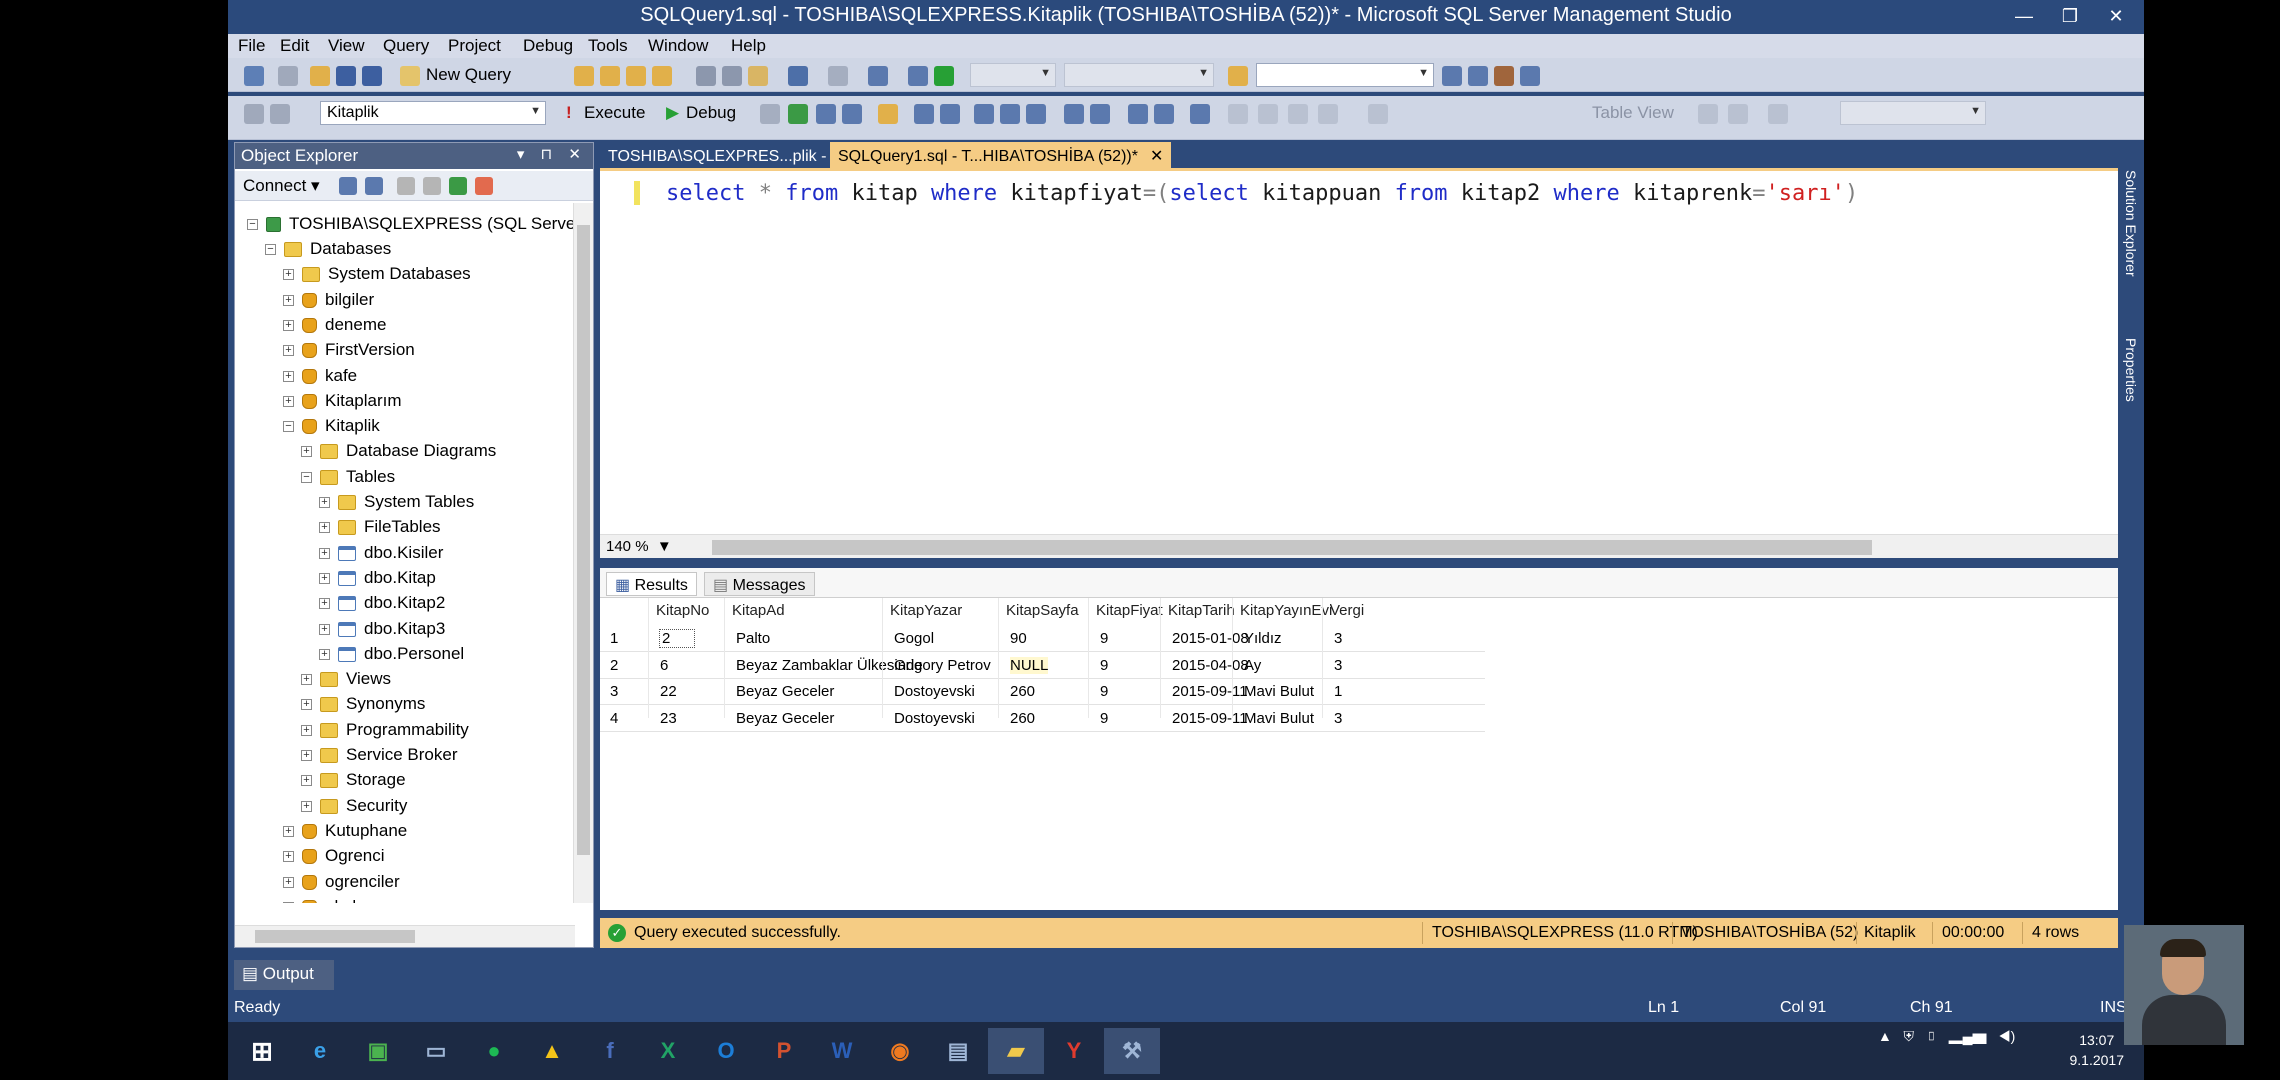  Describe the element at coordinates (363, 703) in the screenshot. I see `tree-node: + Synonyms` at that location.